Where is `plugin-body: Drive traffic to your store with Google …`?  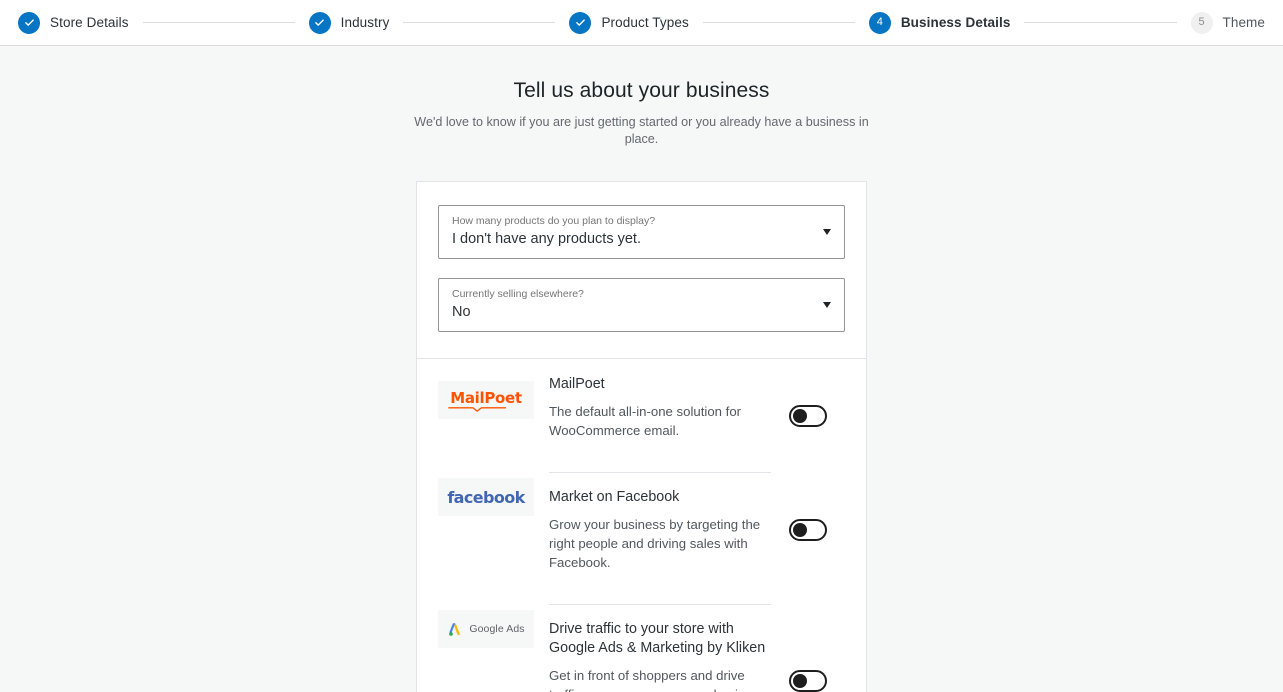 plugin-body: Drive traffic to your store with Google … is located at coordinates (652, 648).